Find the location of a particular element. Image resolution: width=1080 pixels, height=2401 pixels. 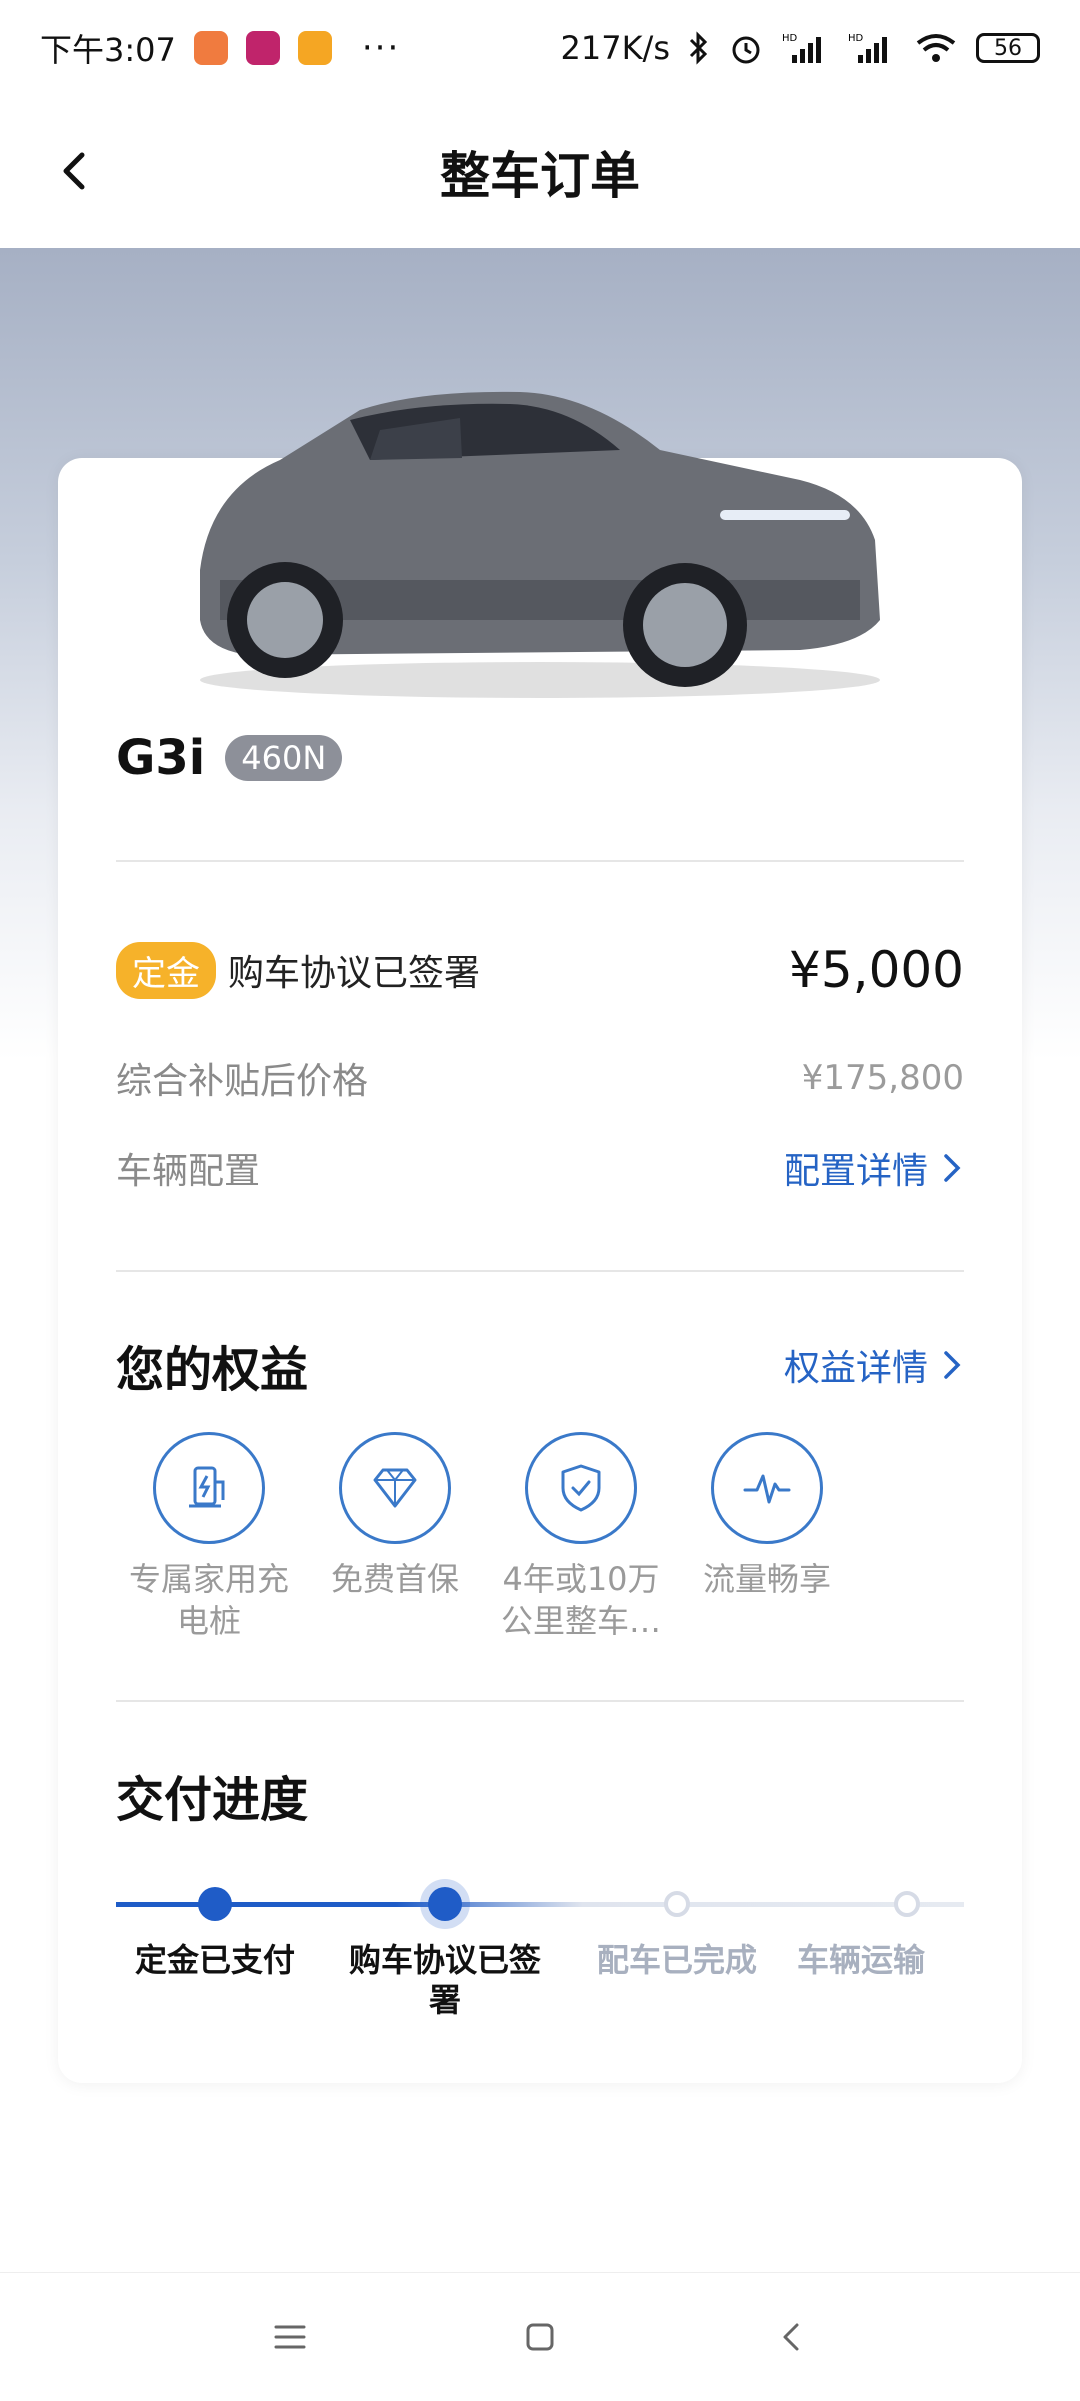

step-label-transport: 车辆运输 is located at coordinates (861, 1960).